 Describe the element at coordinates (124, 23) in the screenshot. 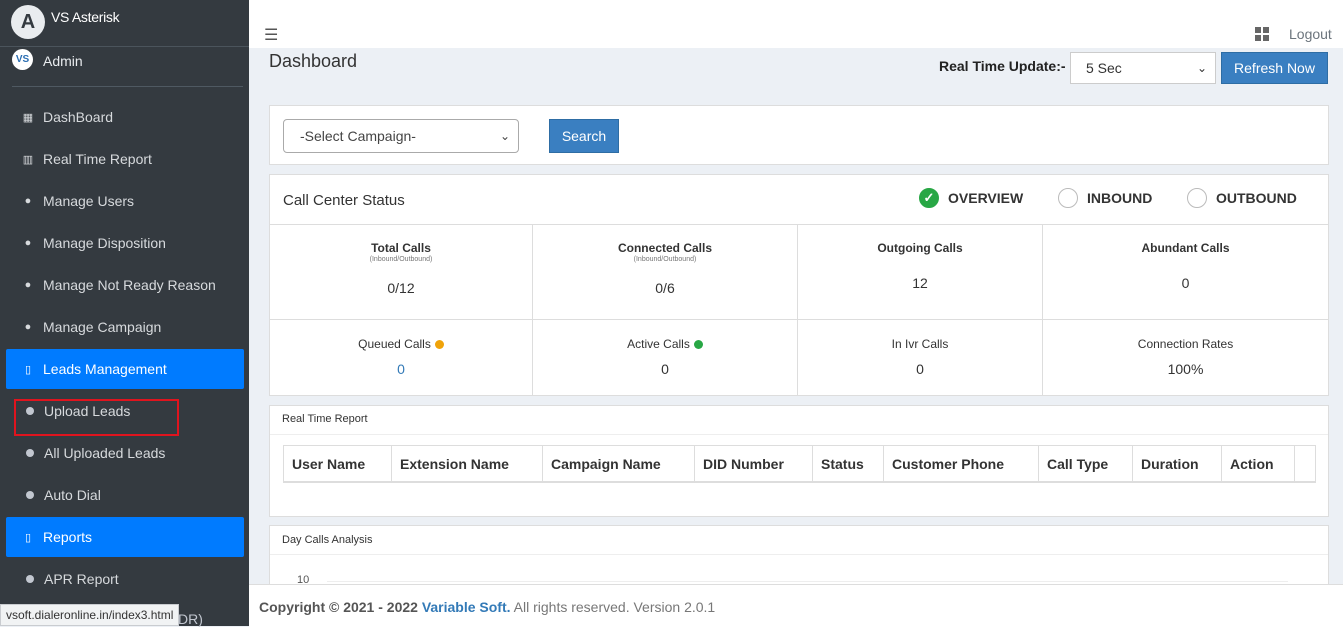

I see `brand: A VS Asterisk` at that location.